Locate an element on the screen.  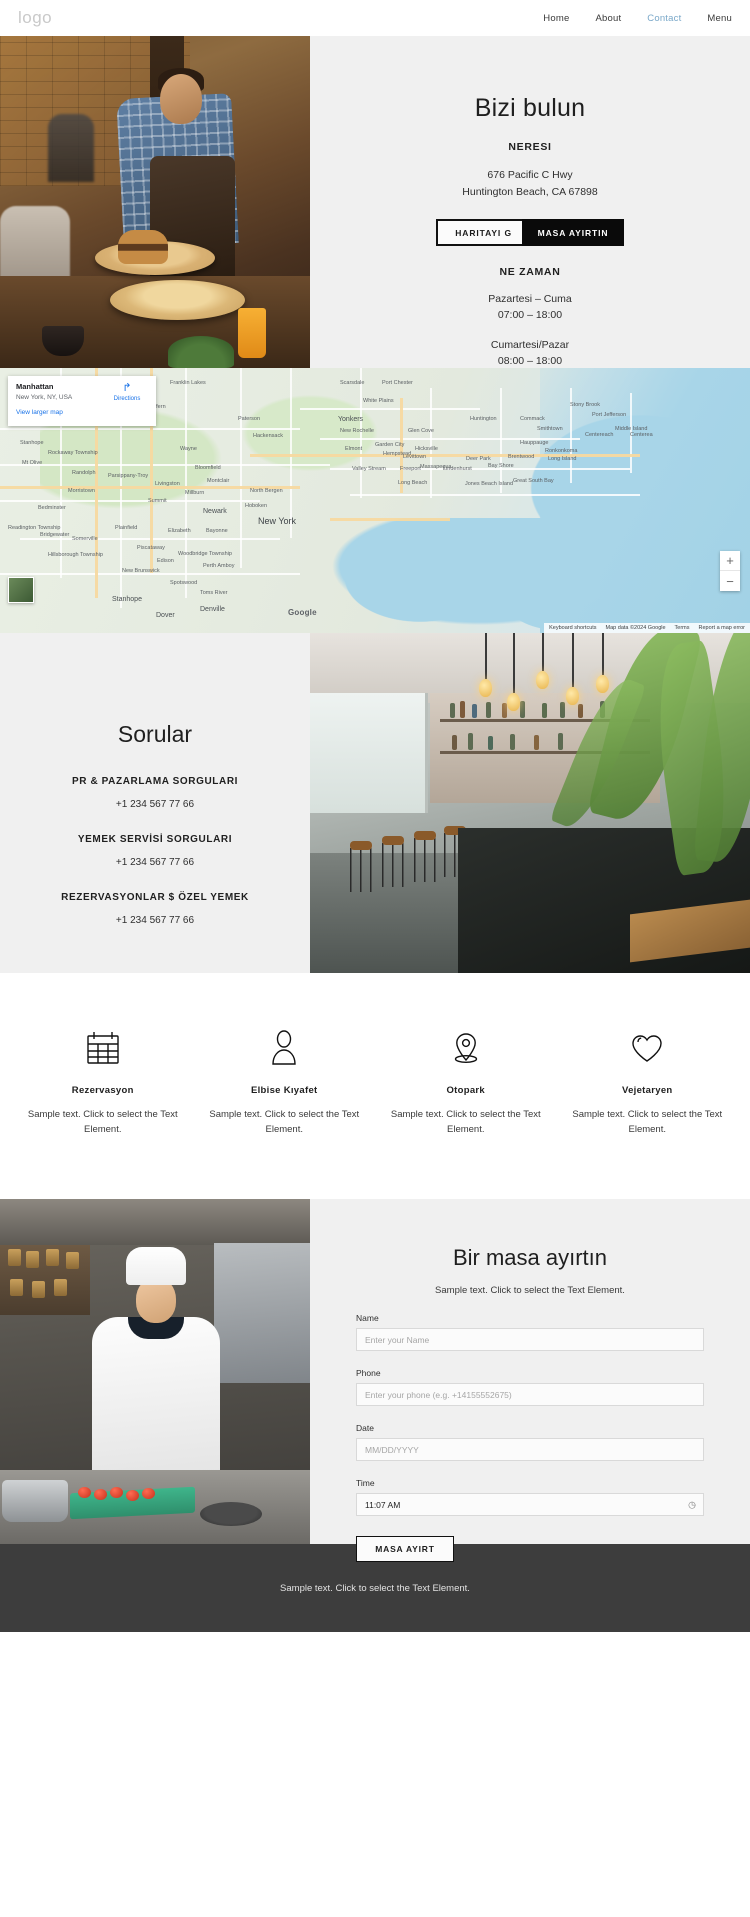
map-place-label: Piscataway is located at coordinates (151, 548).